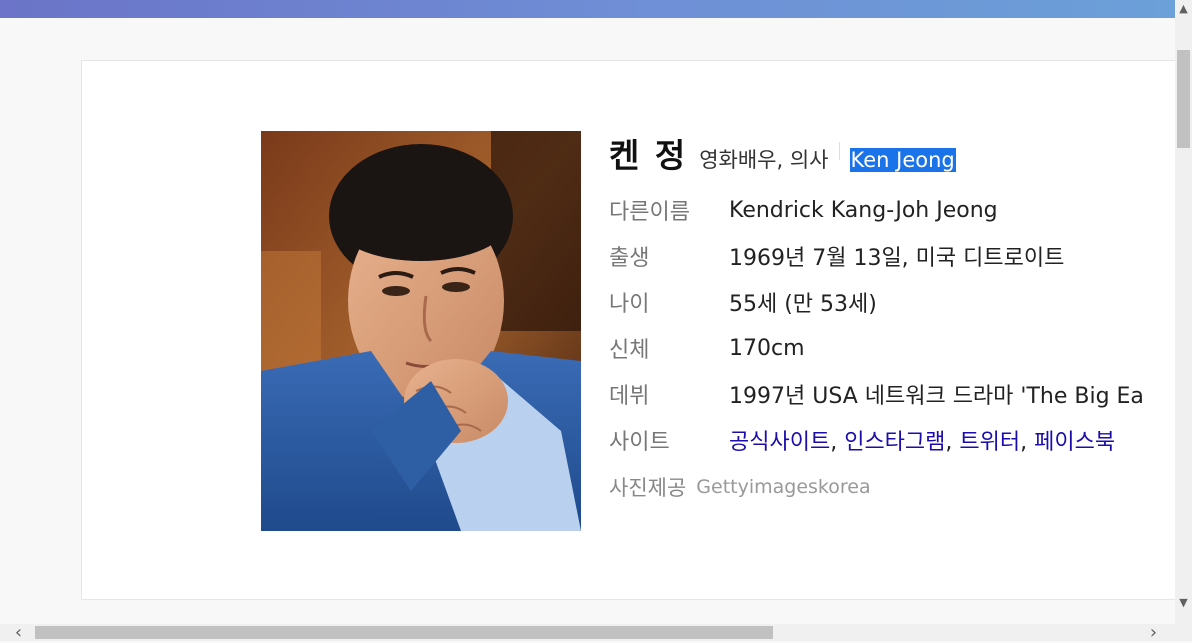  I want to click on person-roles: 영화배우, 의사, so click(764, 160).